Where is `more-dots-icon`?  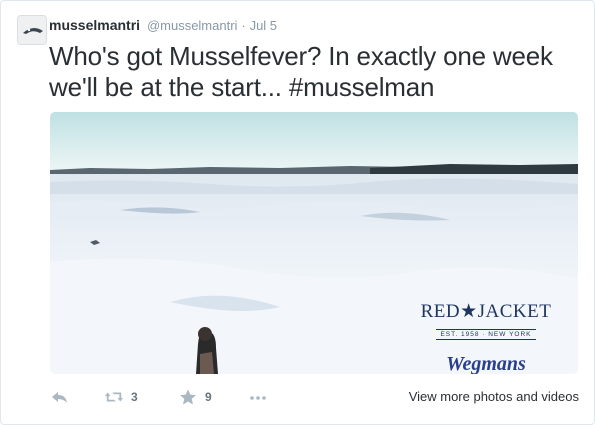 more-dots-icon is located at coordinates (258, 398).